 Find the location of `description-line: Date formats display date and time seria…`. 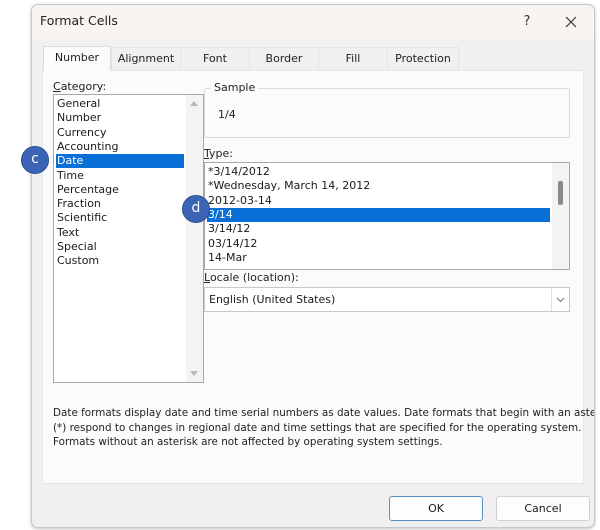

description-line: Date formats display date and time seria… is located at coordinates (324, 413).